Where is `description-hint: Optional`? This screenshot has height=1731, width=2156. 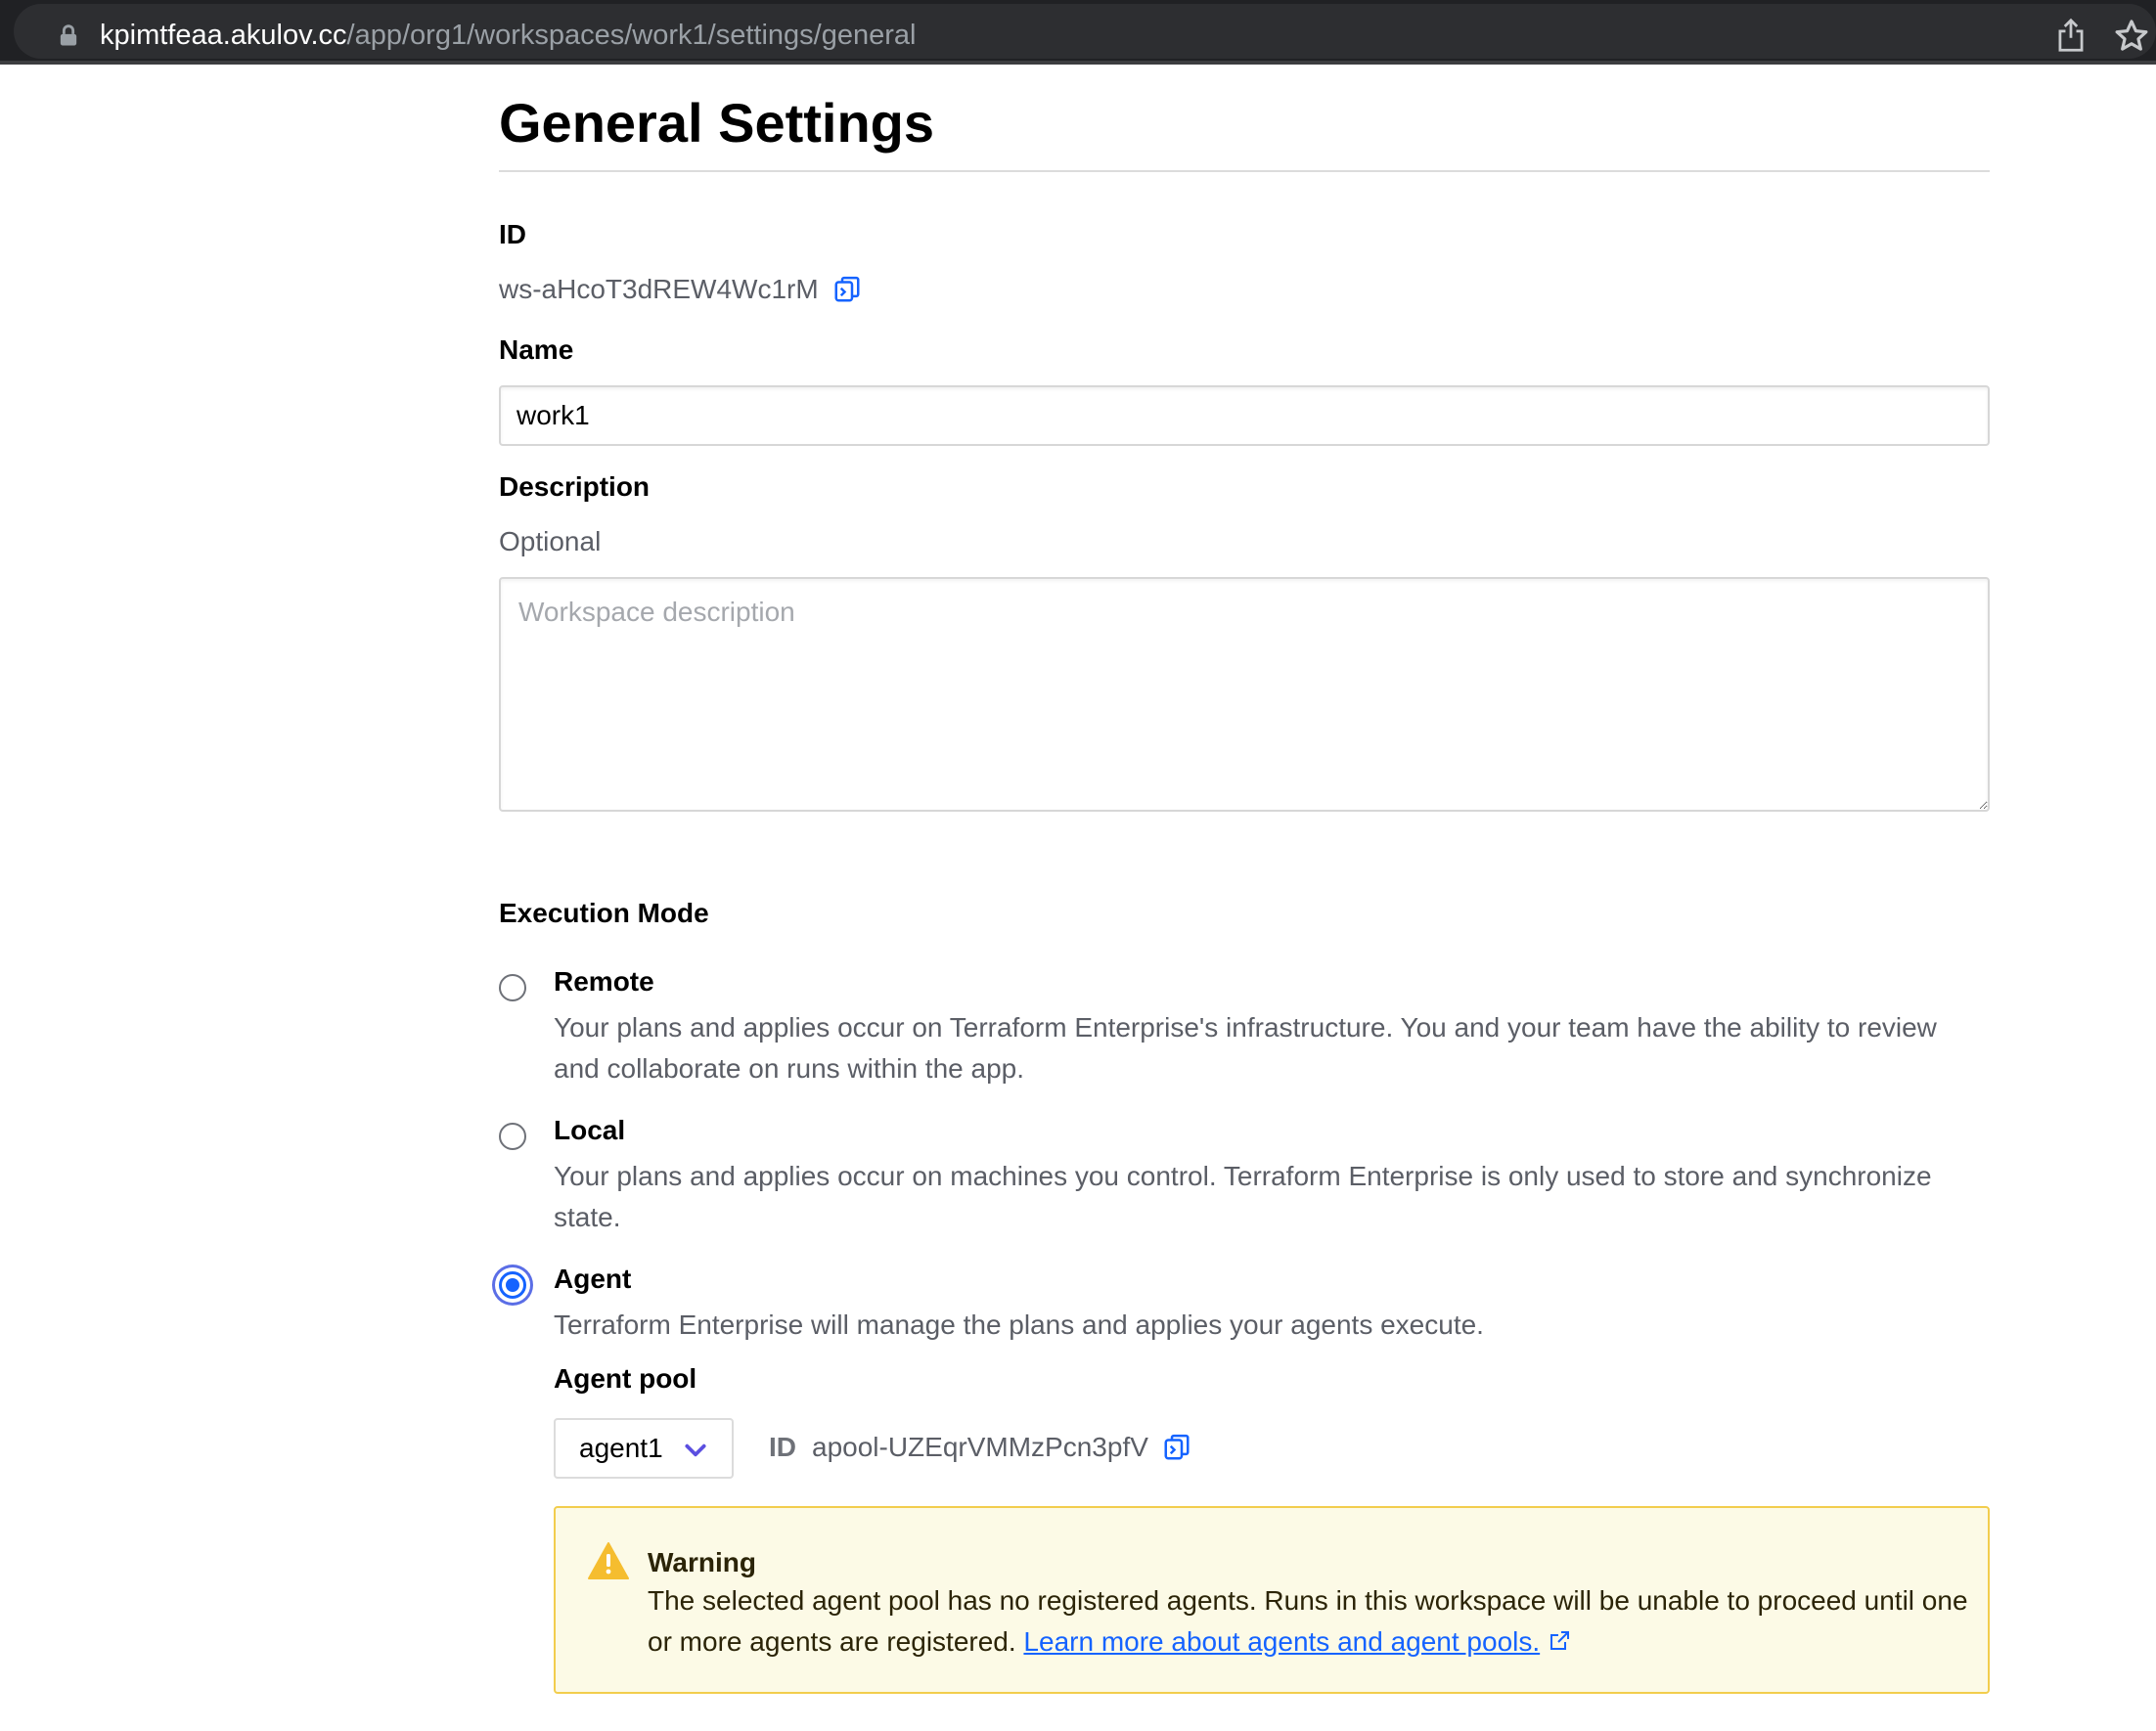 description-hint: Optional is located at coordinates (550, 541).